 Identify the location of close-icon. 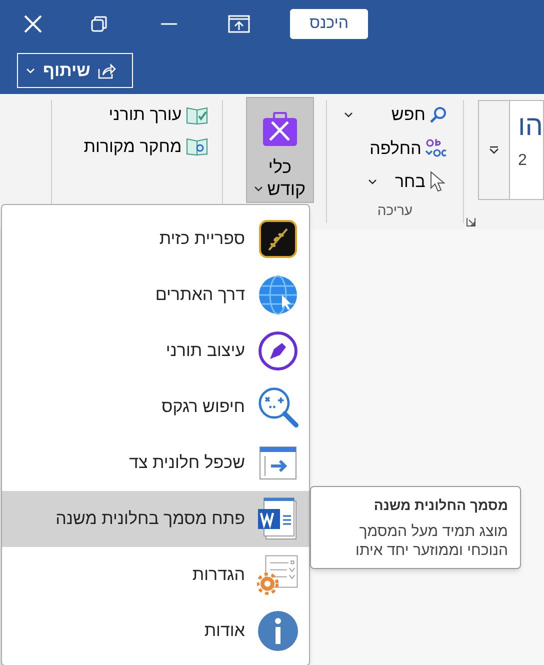
(33, 23).